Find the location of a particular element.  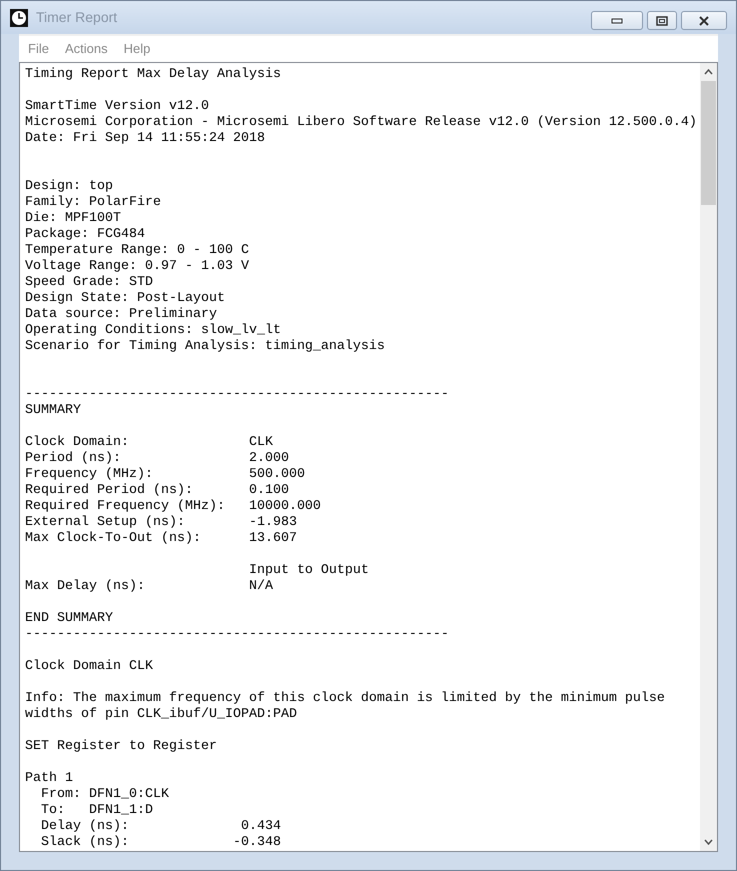

maximize-icon is located at coordinates (662, 21).